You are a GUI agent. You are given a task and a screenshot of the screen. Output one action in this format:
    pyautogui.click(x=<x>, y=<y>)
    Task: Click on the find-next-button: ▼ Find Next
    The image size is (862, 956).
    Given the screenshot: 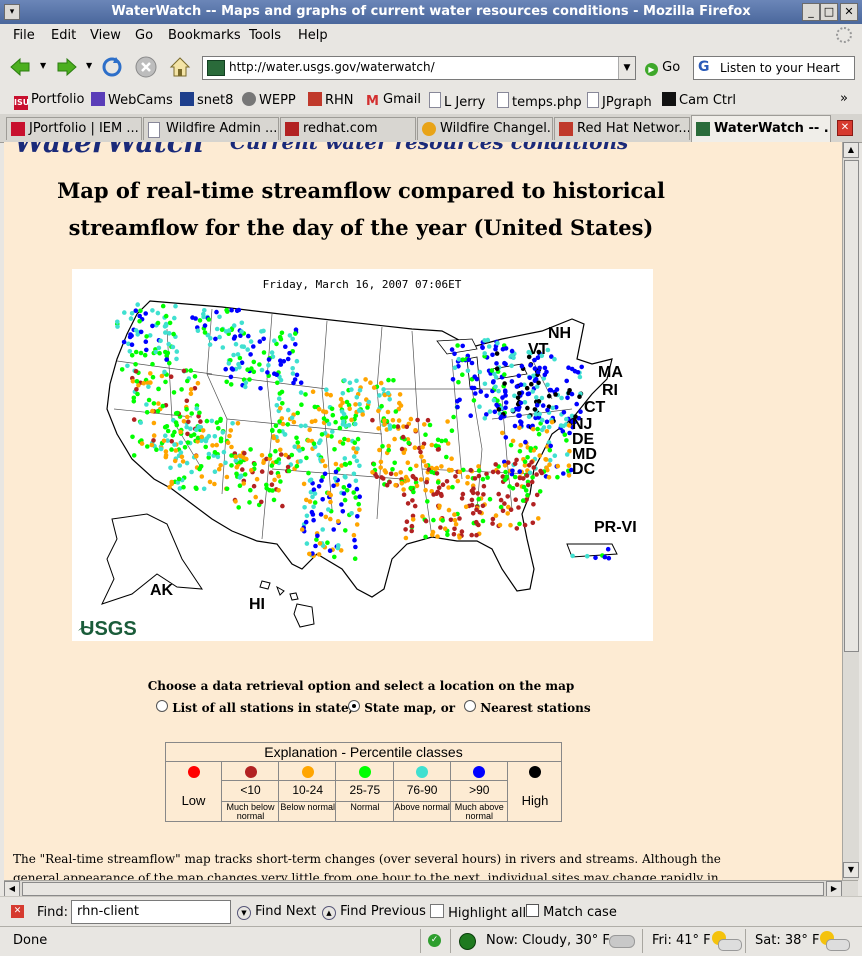 What is the action you would take?
    pyautogui.click(x=276, y=912)
    